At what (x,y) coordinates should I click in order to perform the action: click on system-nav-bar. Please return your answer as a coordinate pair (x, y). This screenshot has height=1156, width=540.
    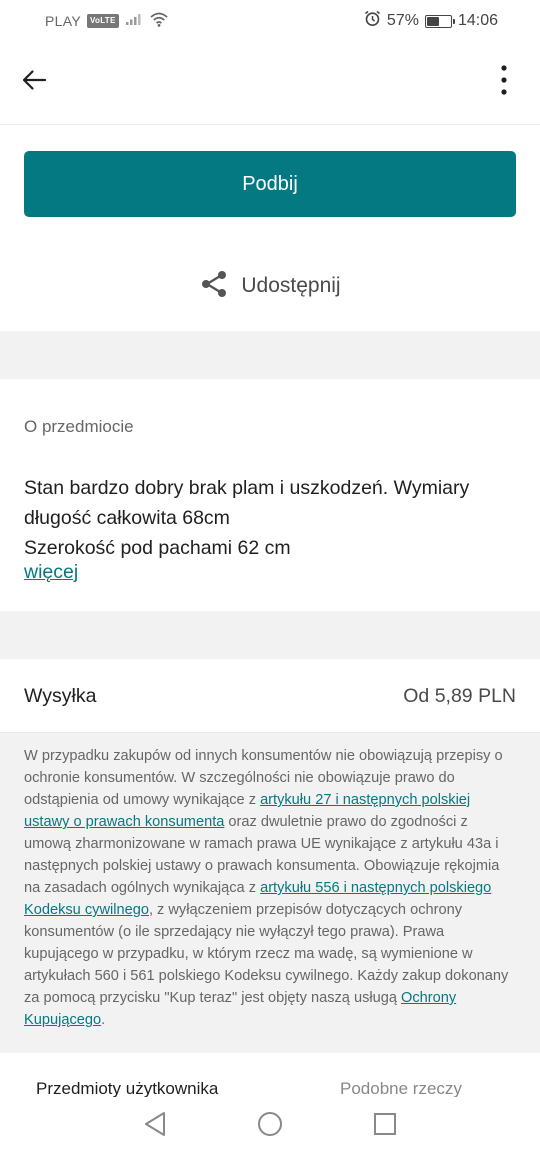
    Looking at the image, I should click on (270, 1126).